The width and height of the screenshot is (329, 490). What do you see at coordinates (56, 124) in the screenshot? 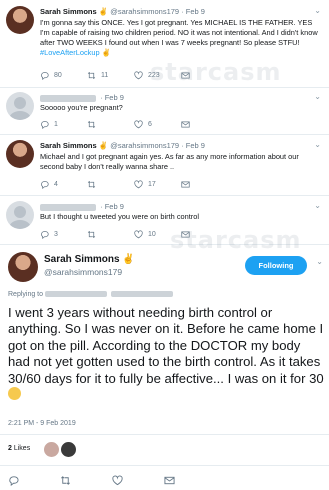
I see `reply-count: 1` at bounding box center [56, 124].